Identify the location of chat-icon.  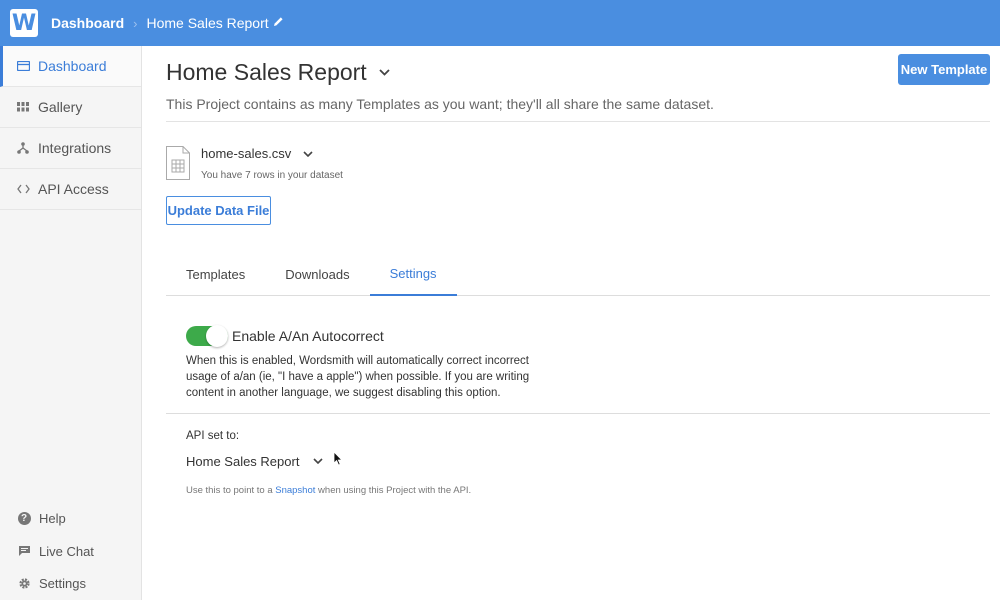
(24, 551).